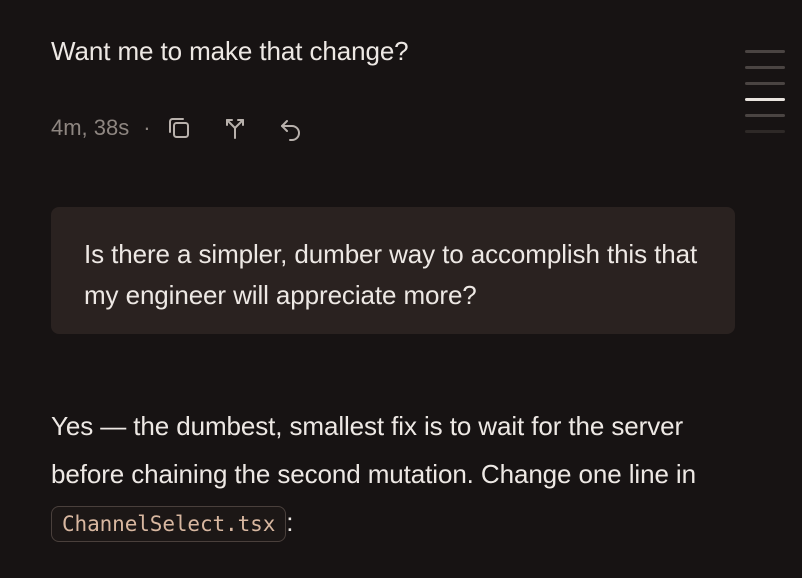 Image resolution: width=802 pixels, height=578 pixels. I want to click on copy-icon, so click(178, 128).